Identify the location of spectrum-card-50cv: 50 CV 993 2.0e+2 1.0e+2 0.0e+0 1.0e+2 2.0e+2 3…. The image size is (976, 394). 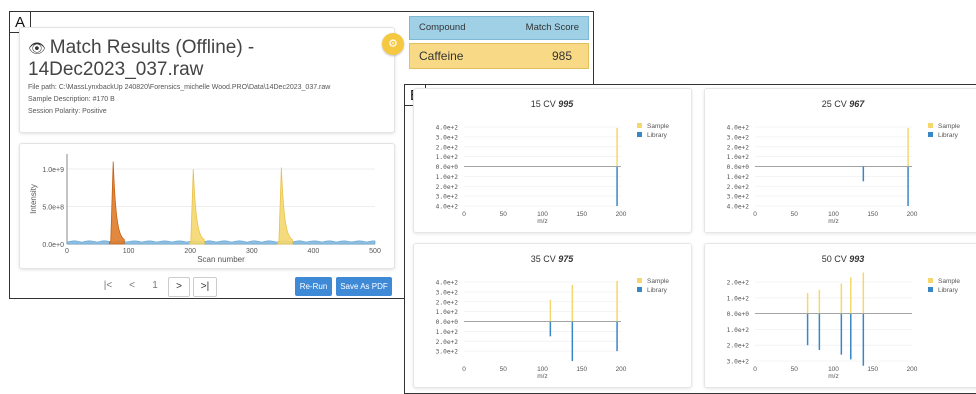
(840, 315).